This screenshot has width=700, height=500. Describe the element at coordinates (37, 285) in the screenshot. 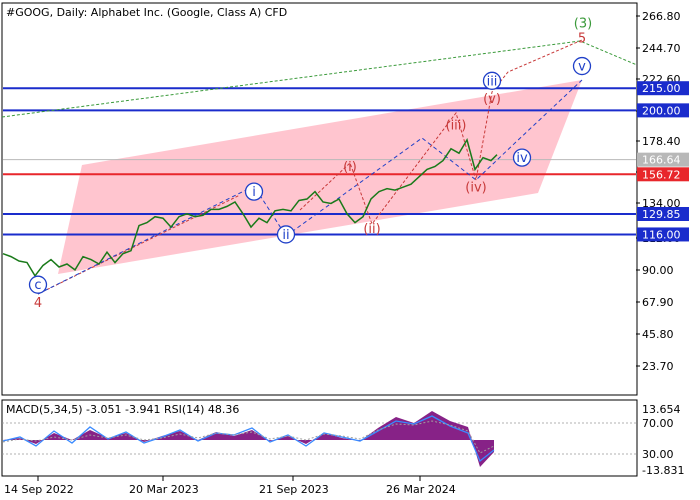

I see `wave-label: c` at that location.